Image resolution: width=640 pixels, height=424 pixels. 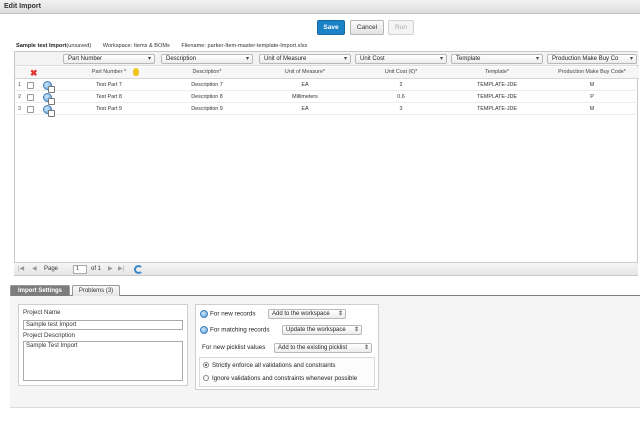 I want to click on workspace-label: Workspace: Items & BOMs, so click(x=136, y=46).